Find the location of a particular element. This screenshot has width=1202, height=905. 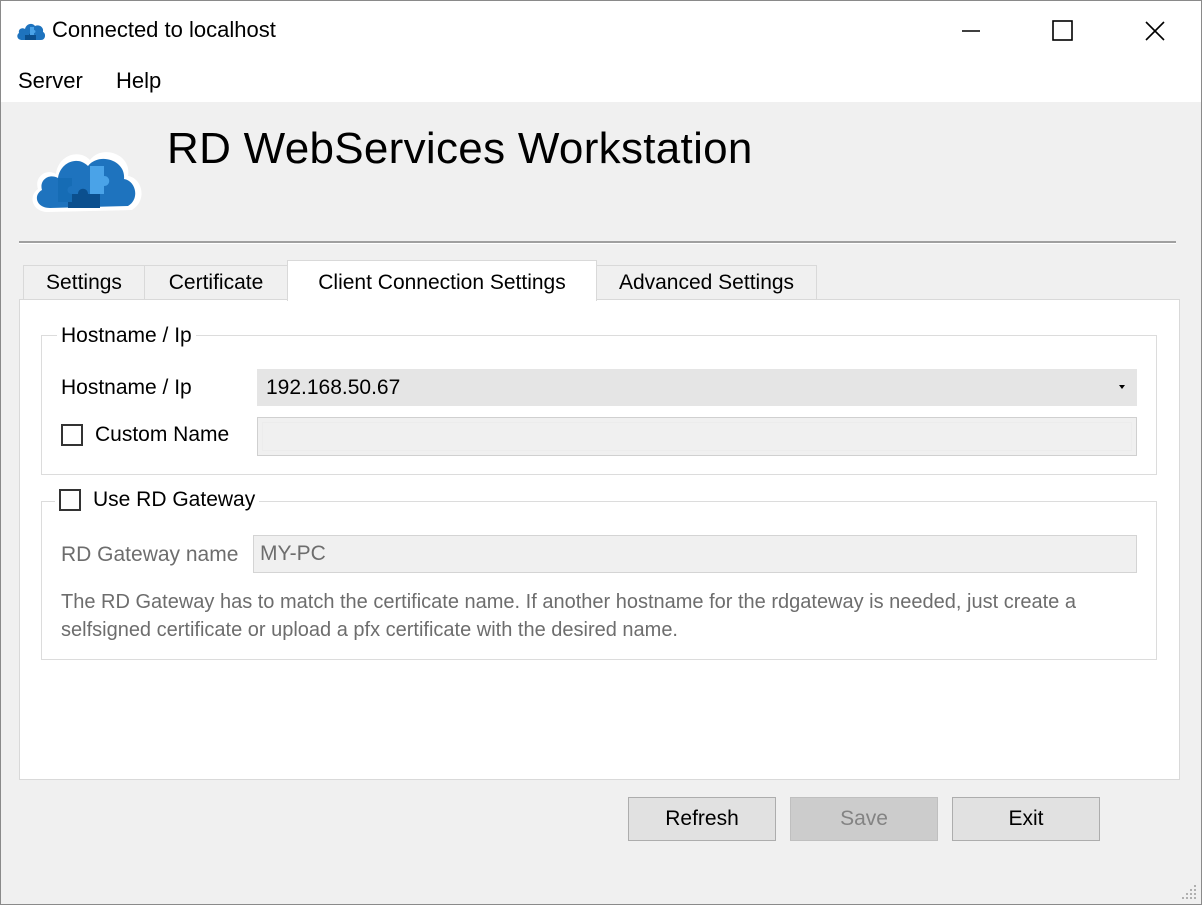

minimize-icon is located at coordinates (971, 30).